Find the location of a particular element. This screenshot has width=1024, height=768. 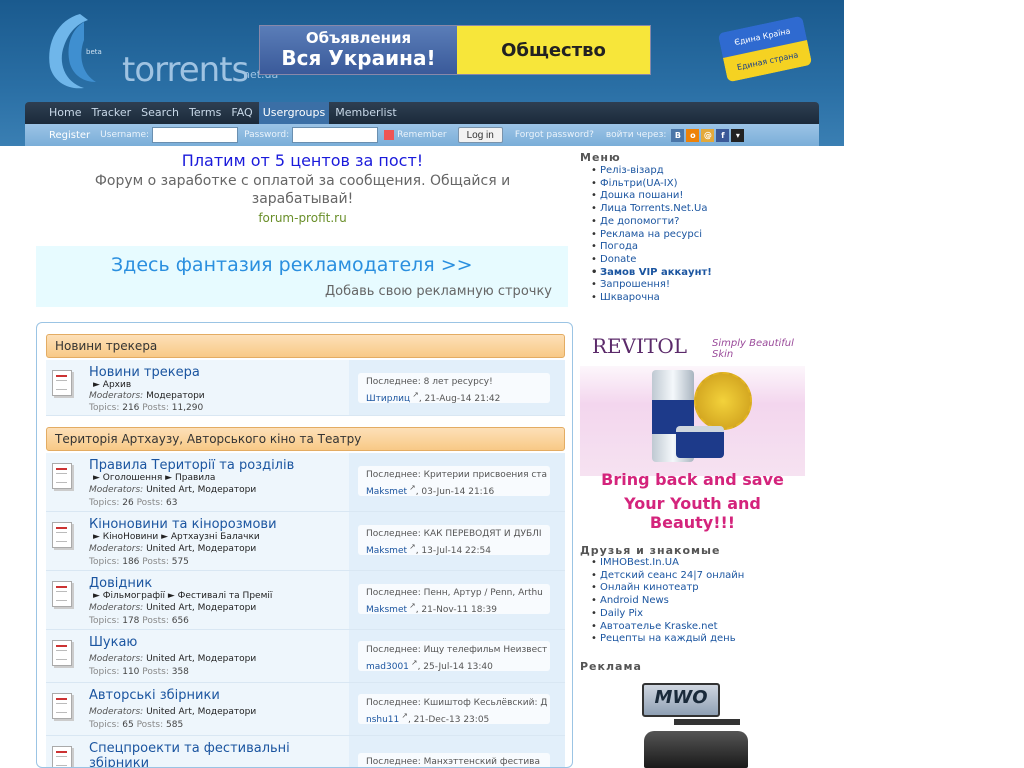

game-ad: MWO is located at coordinates (693, 725).